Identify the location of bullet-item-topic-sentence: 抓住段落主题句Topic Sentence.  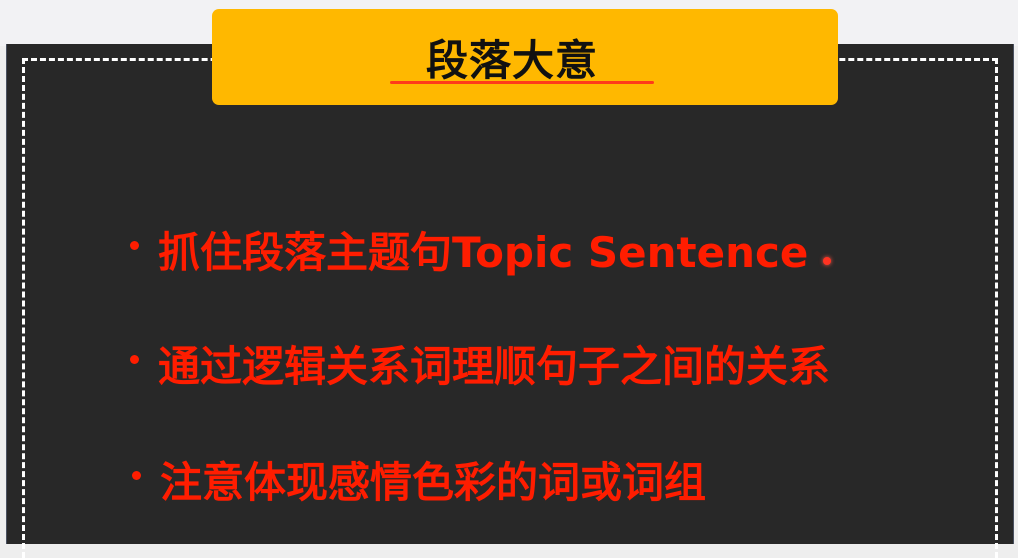
(469, 249).